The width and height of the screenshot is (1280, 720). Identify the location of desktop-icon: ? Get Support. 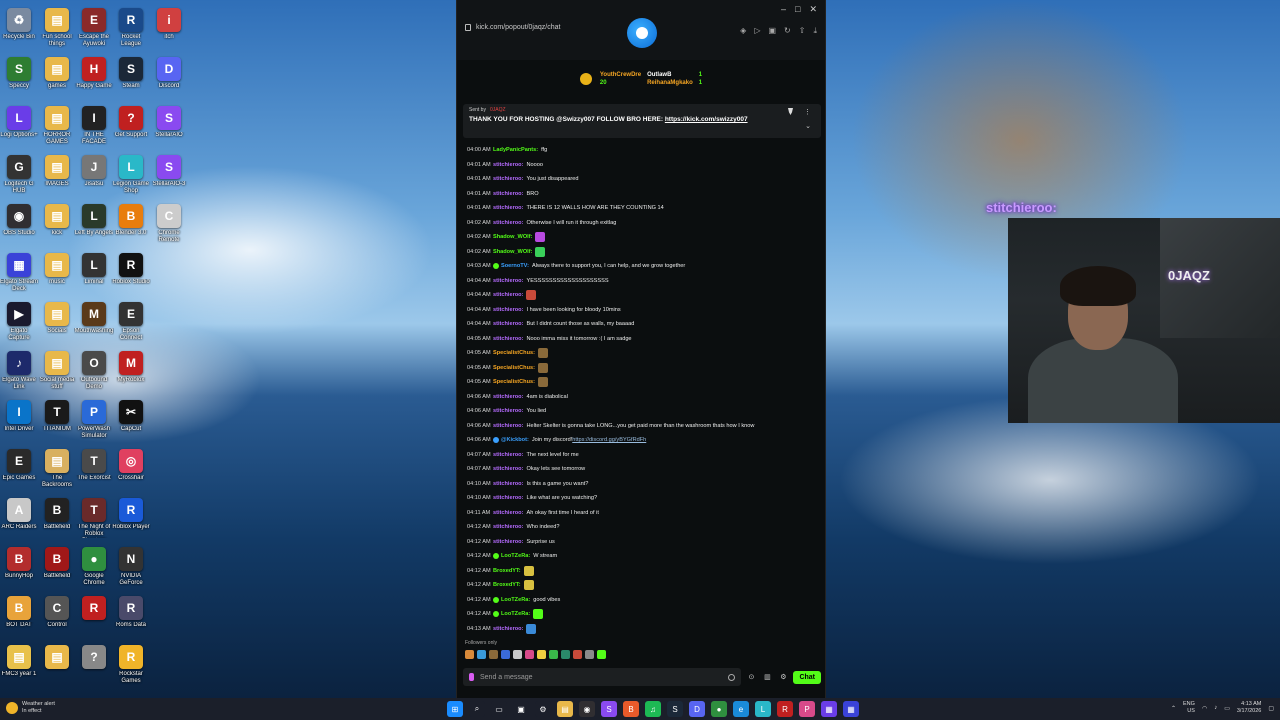
(131, 126).